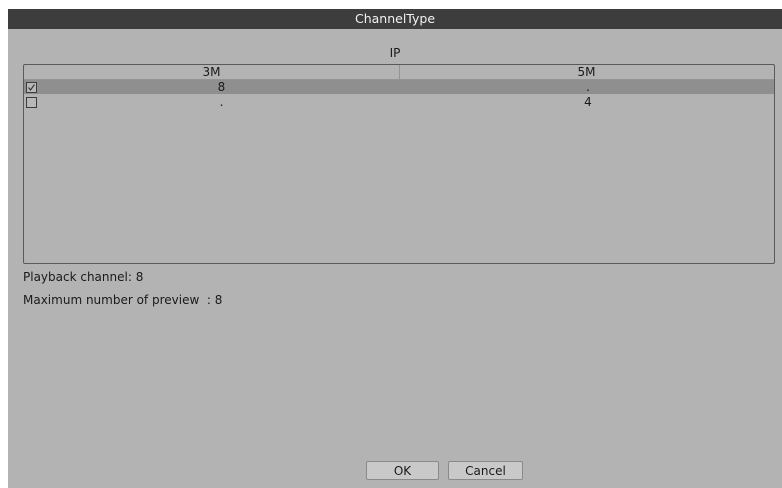  What do you see at coordinates (221, 87) in the screenshot?
I see `cell-3m: 8` at bounding box center [221, 87].